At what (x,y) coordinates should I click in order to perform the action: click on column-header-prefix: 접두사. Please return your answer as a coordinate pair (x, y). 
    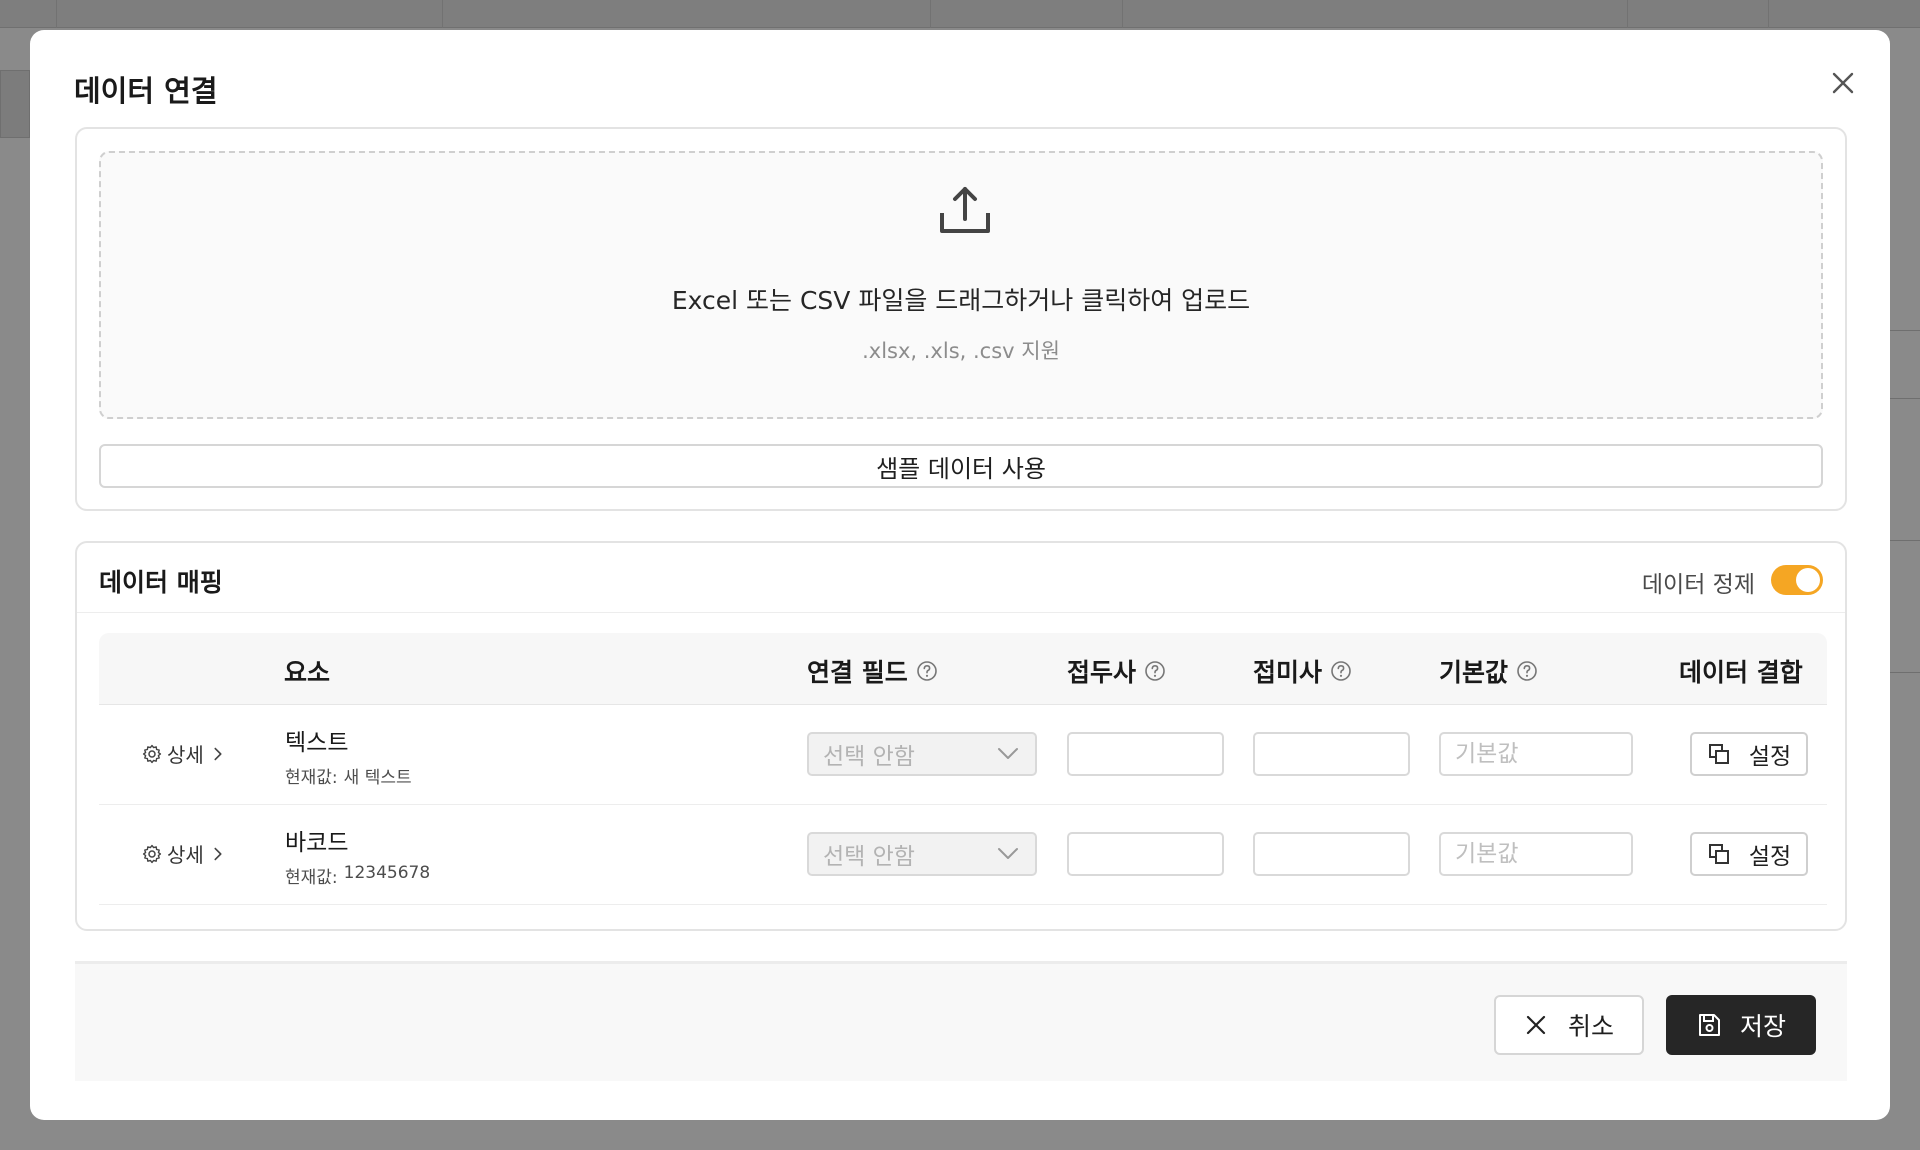
    Looking at the image, I should click on (1116, 671).